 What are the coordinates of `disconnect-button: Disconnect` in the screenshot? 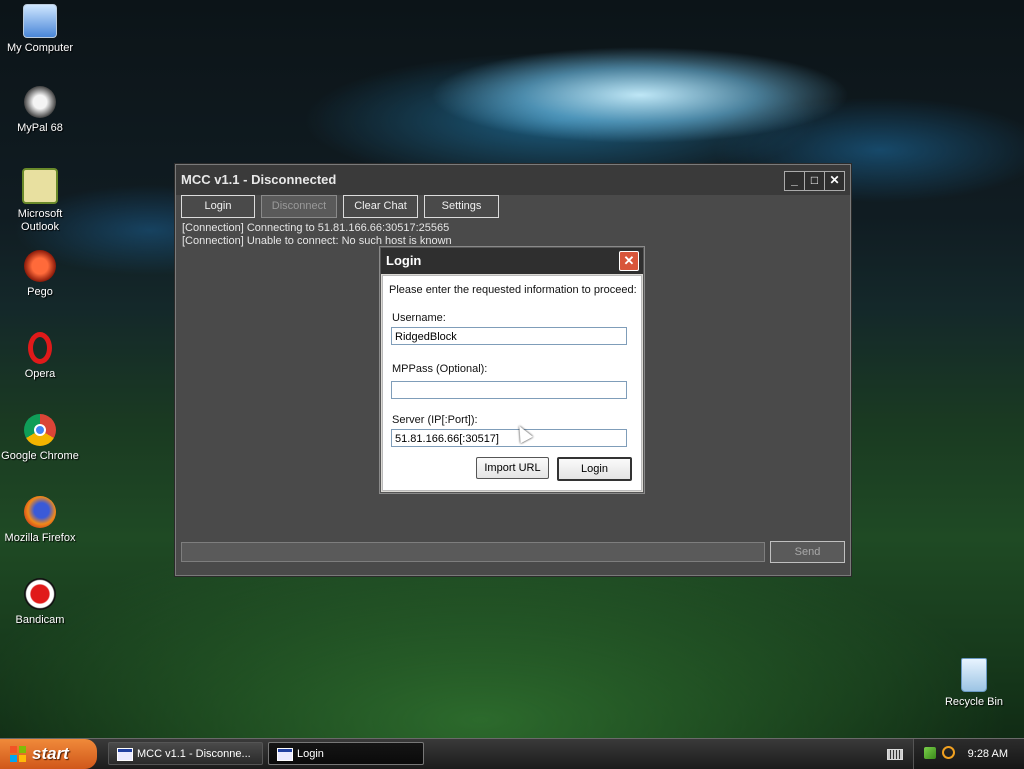 It's located at (299, 206).